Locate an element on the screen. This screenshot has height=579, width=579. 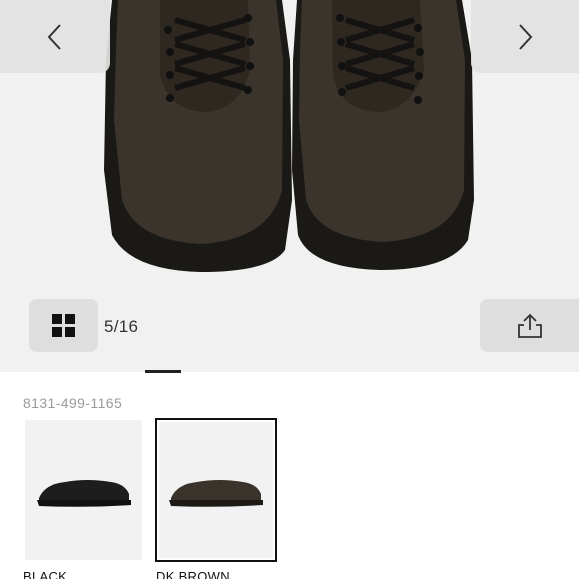
grid-icon is located at coordinates (63, 325).